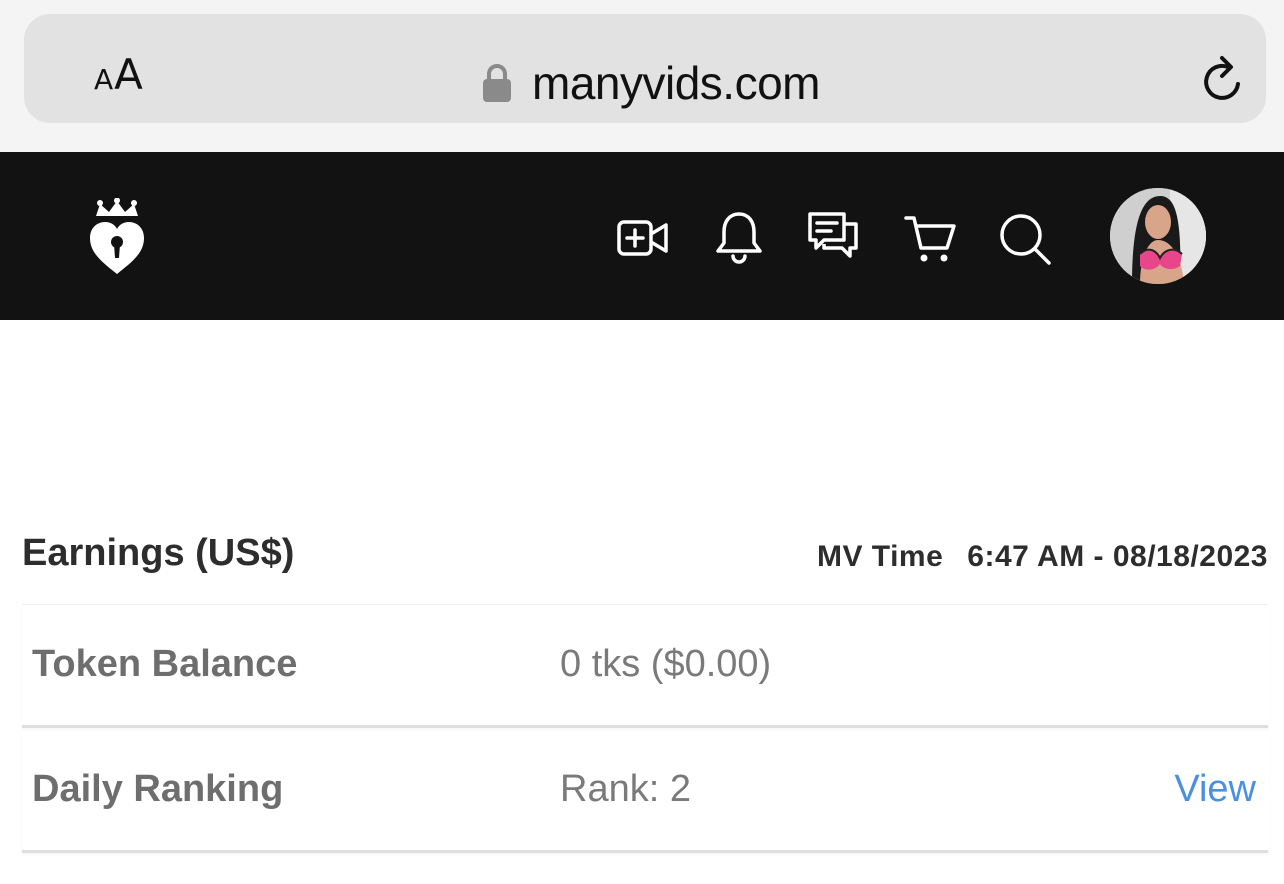 The height and width of the screenshot is (884, 1284). What do you see at coordinates (117, 237) in the screenshot?
I see `logo-heart-crown-icon` at bounding box center [117, 237].